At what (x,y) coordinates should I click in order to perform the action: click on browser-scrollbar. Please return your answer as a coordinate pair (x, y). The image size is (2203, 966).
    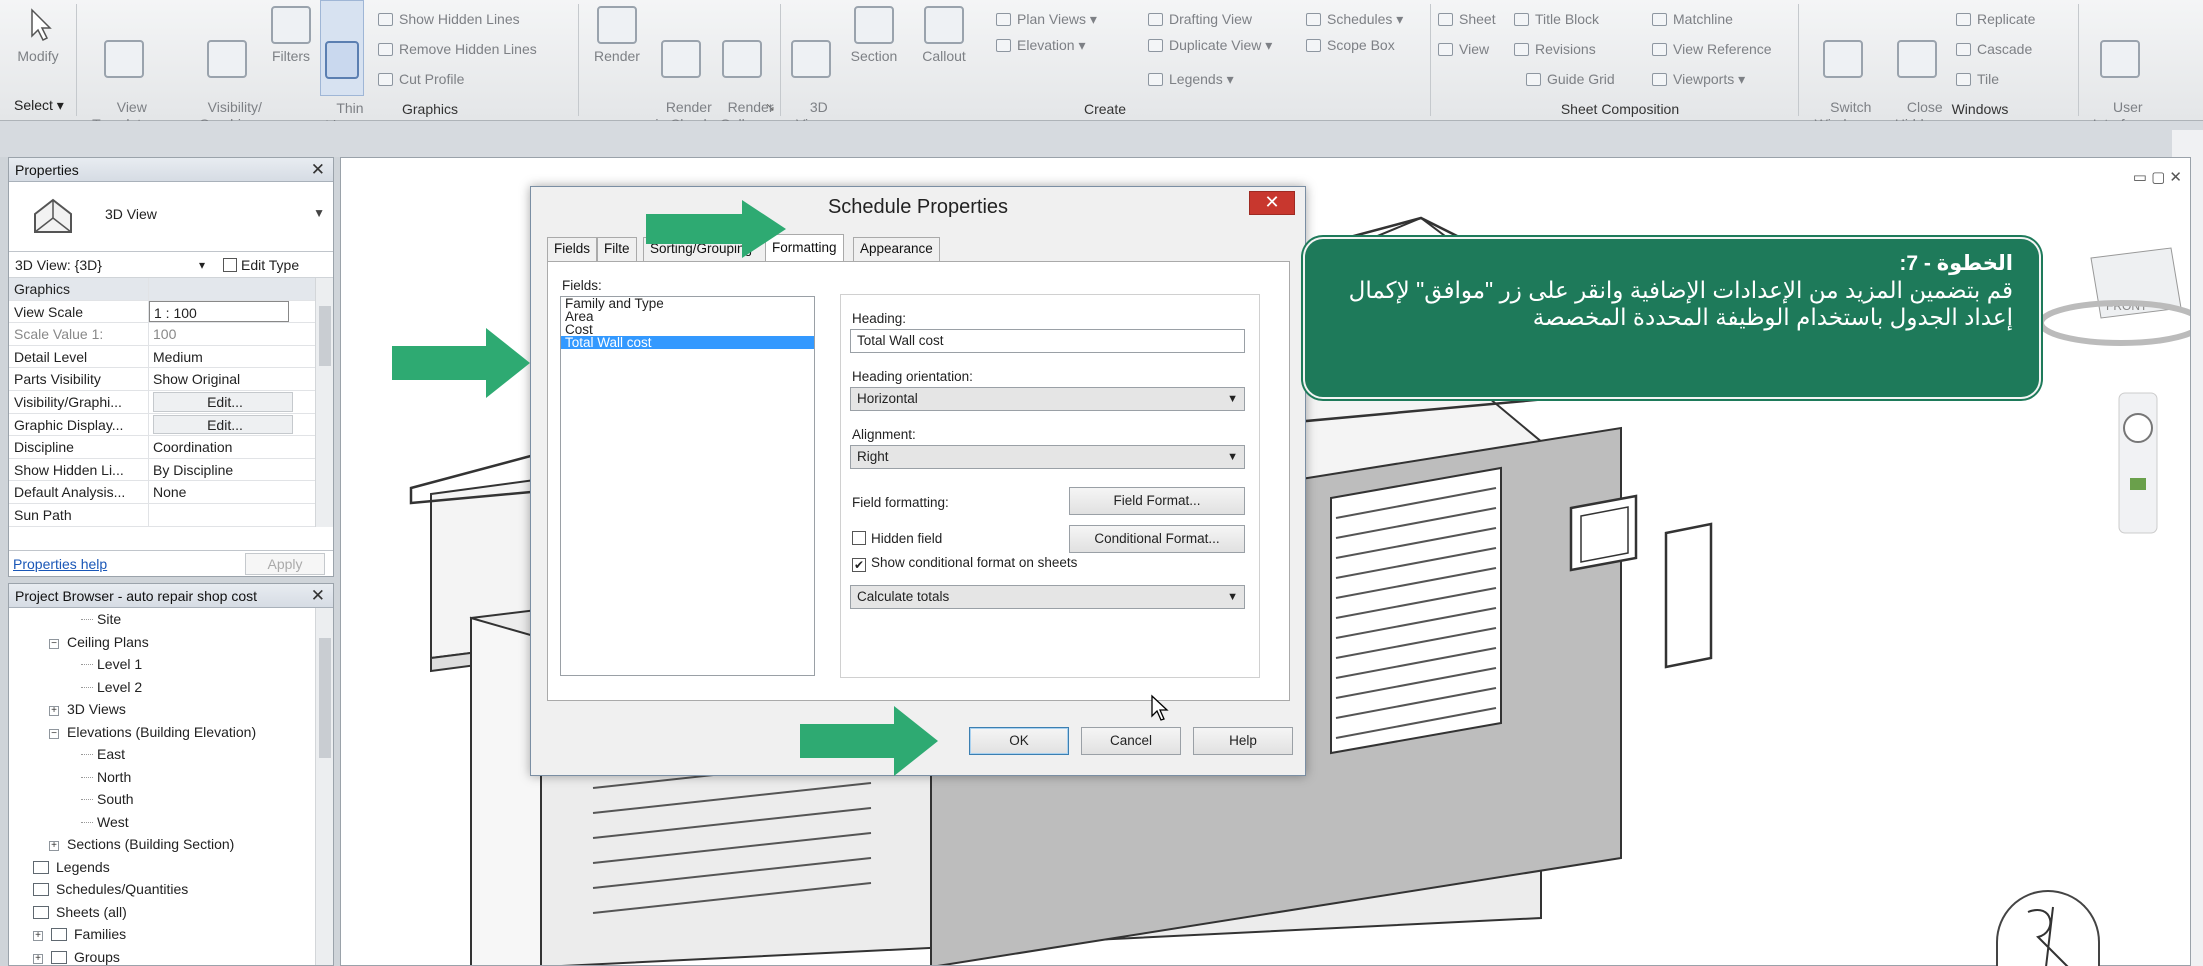
    Looking at the image, I should click on (324, 786).